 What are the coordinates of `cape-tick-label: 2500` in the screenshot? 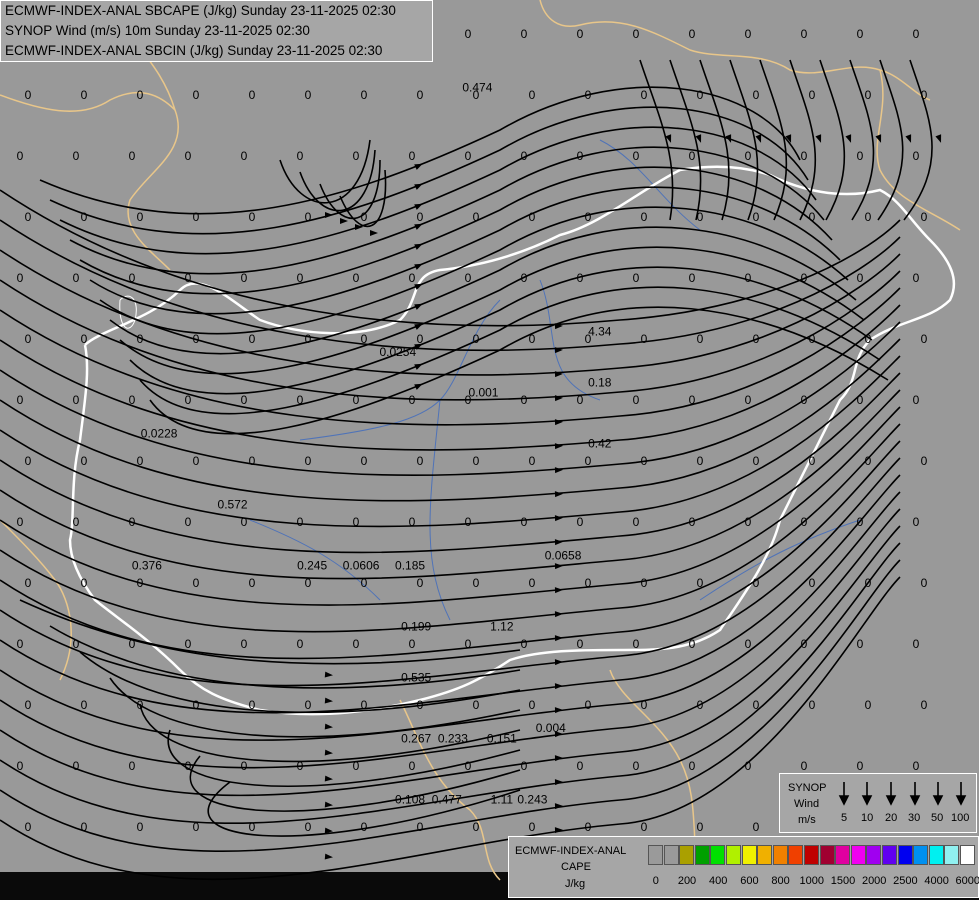 It's located at (905, 881).